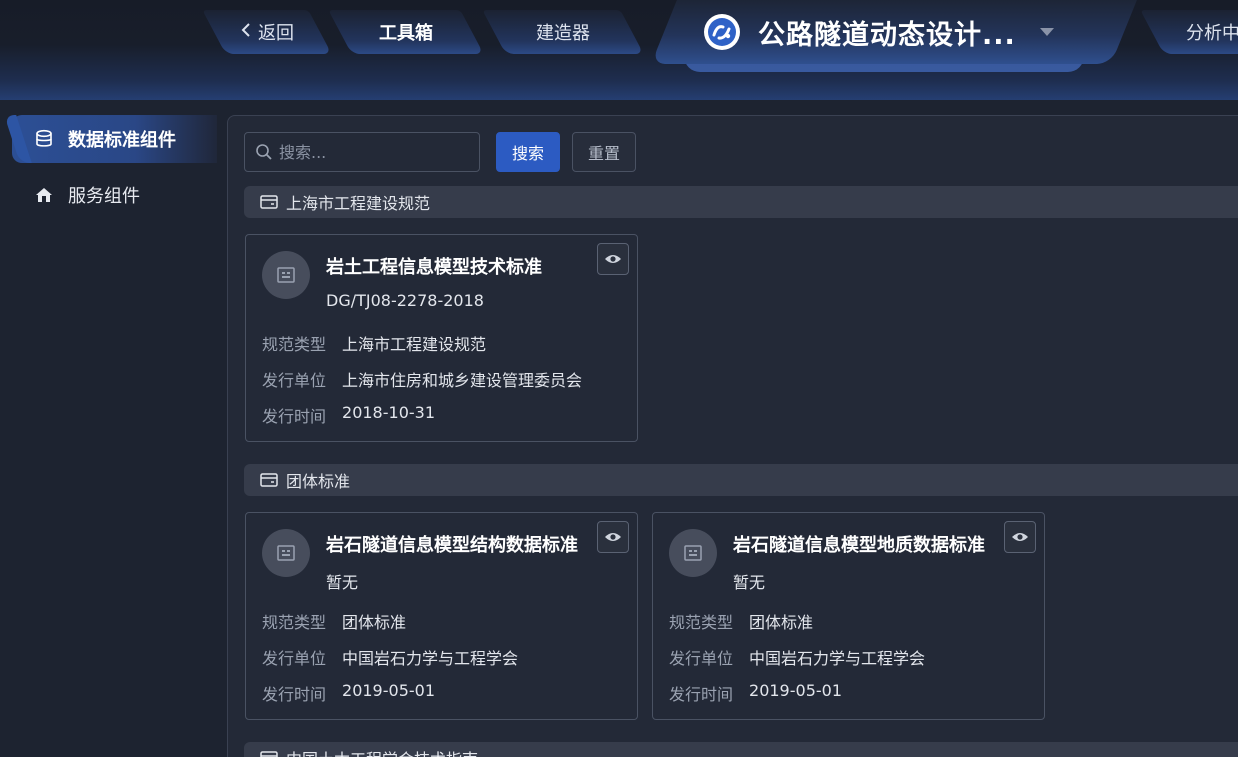 The height and width of the screenshot is (757, 1238). Describe the element at coordinates (264, 152) in the screenshot. I see `search-icon` at that location.